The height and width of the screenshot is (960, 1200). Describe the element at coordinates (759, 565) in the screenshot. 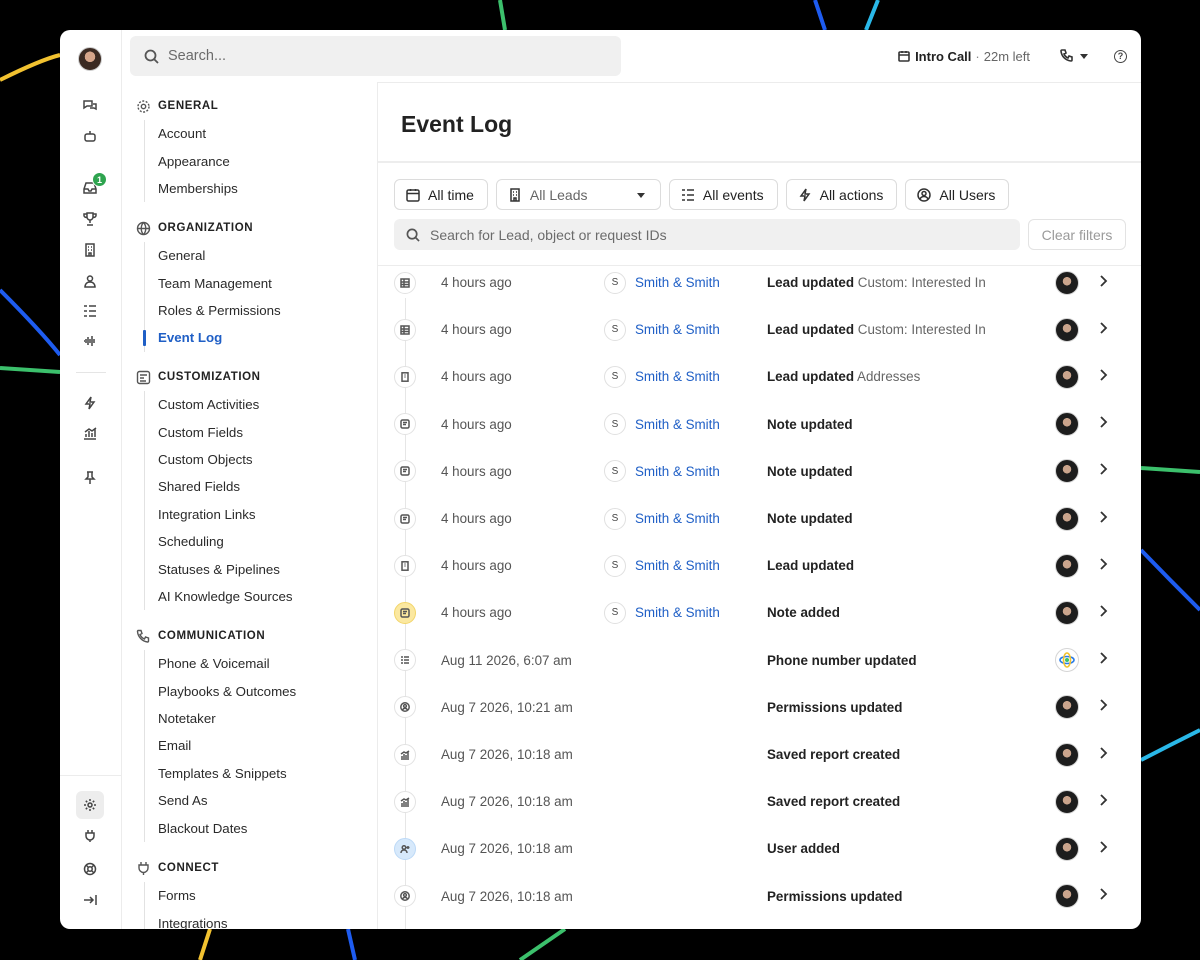

I see `event-row: 4 hours ago S Smith & Smith Lead updated` at that location.